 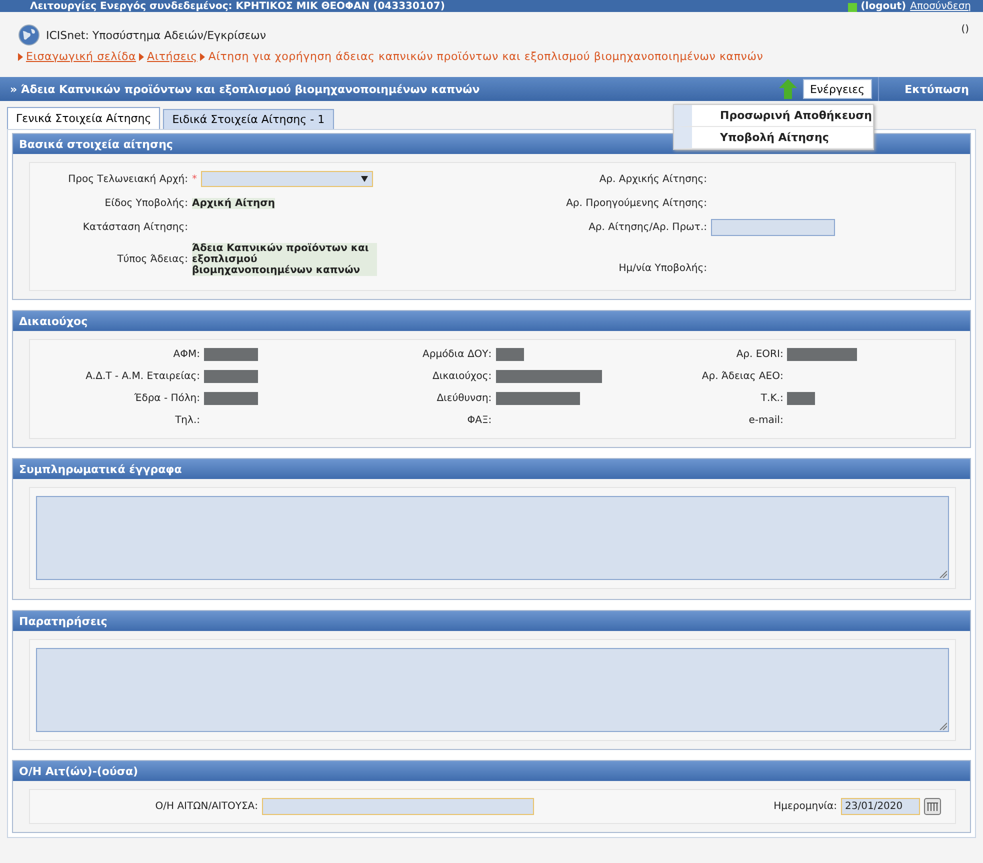 I want to click on field-label: Αρ. Αίτησης/Αρ. Πρωτ.:, so click(x=647, y=227).